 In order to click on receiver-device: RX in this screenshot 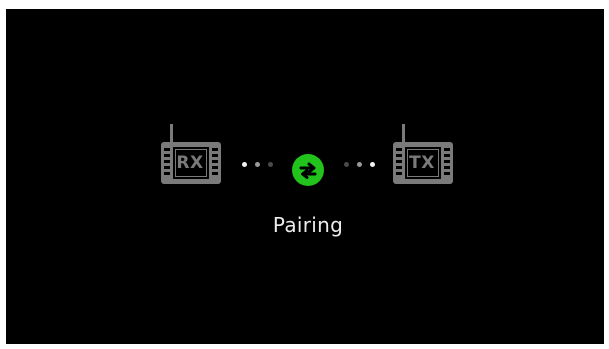, I will do `click(191, 162)`.